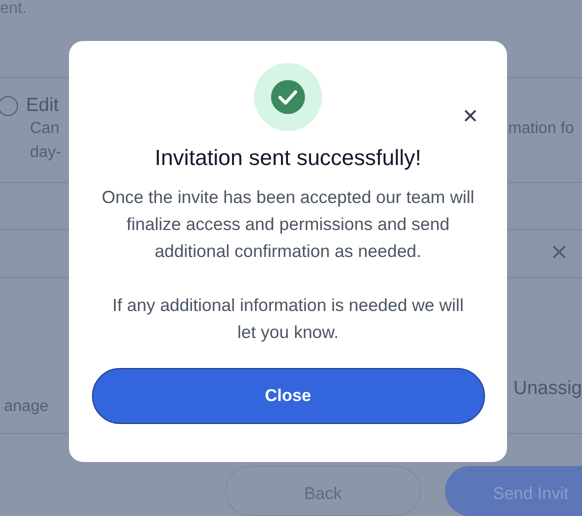  Describe the element at coordinates (288, 396) in the screenshot. I see `close-button: Close` at that location.